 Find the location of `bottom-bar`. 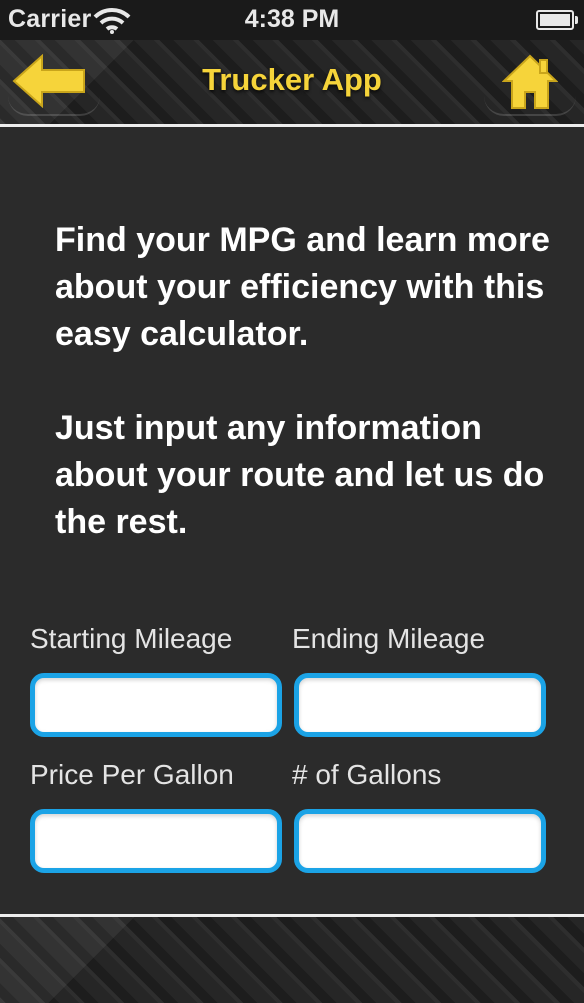

bottom-bar is located at coordinates (292, 958).